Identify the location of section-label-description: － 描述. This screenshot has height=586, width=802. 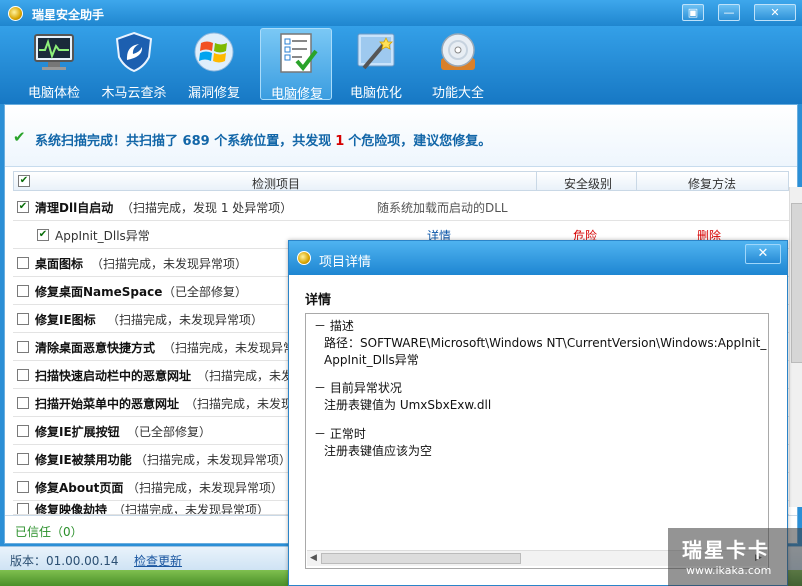
(334, 326).